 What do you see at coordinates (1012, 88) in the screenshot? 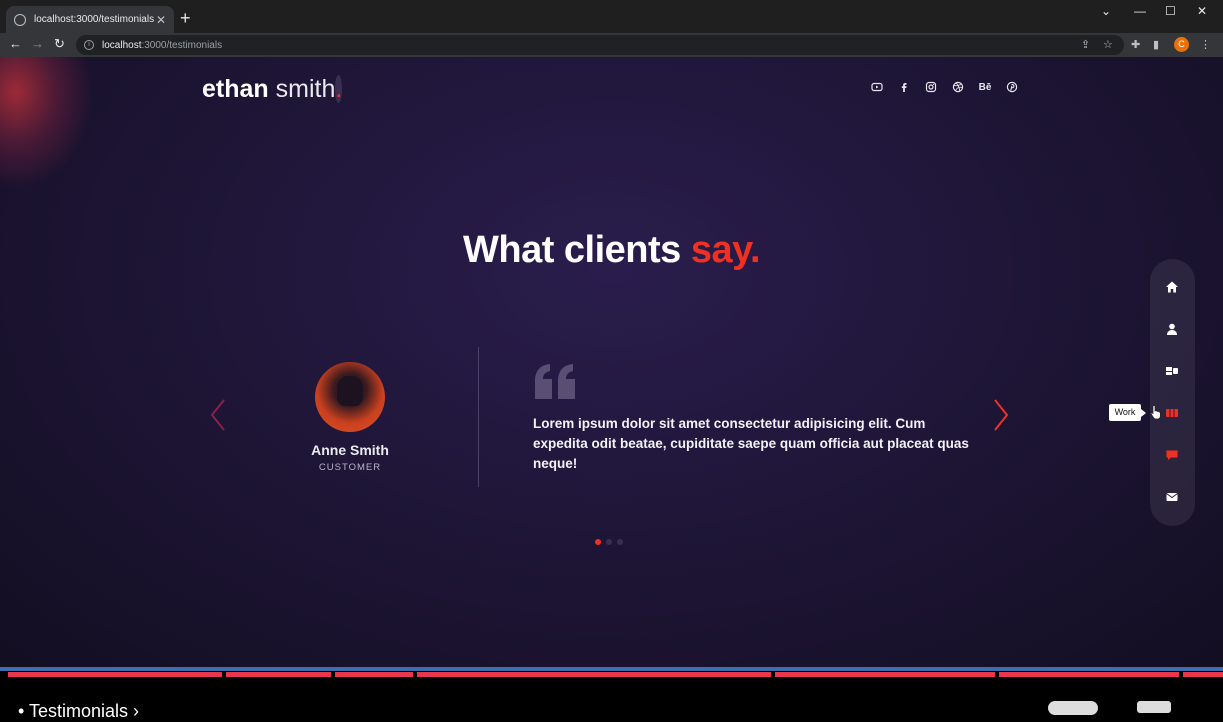
I see `pinterest-icon` at bounding box center [1012, 88].